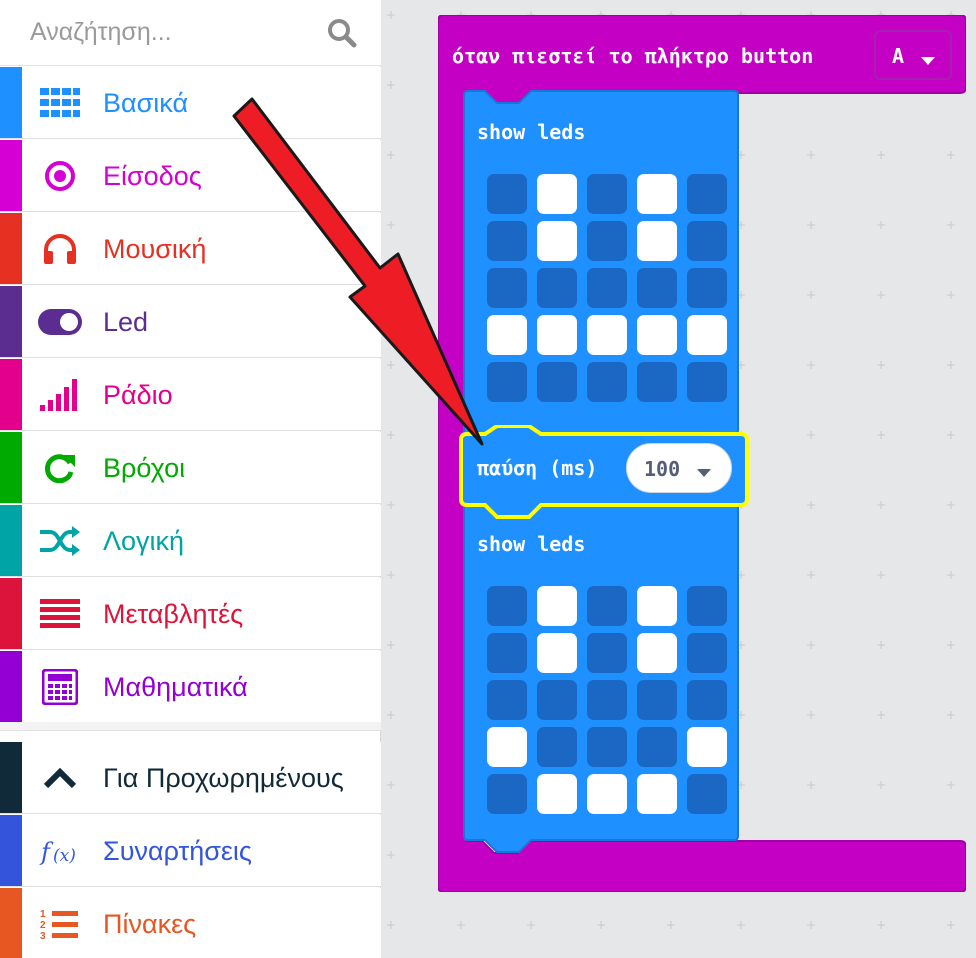 This screenshot has width=976, height=958. What do you see at coordinates (531, 132) in the screenshot?
I see `show-leds-label: show leds` at bounding box center [531, 132].